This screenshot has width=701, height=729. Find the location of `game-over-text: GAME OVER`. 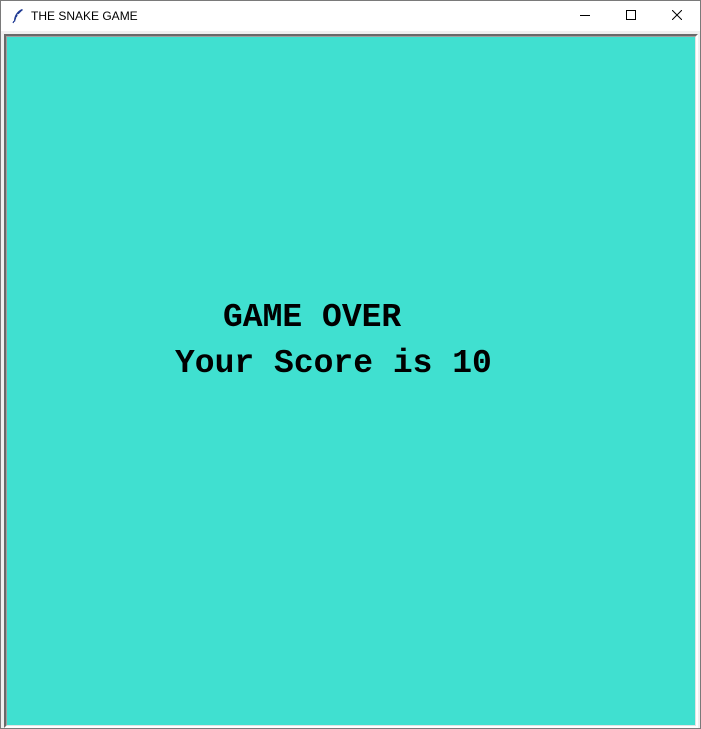

game-over-text: GAME OVER is located at coordinates (312, 317).